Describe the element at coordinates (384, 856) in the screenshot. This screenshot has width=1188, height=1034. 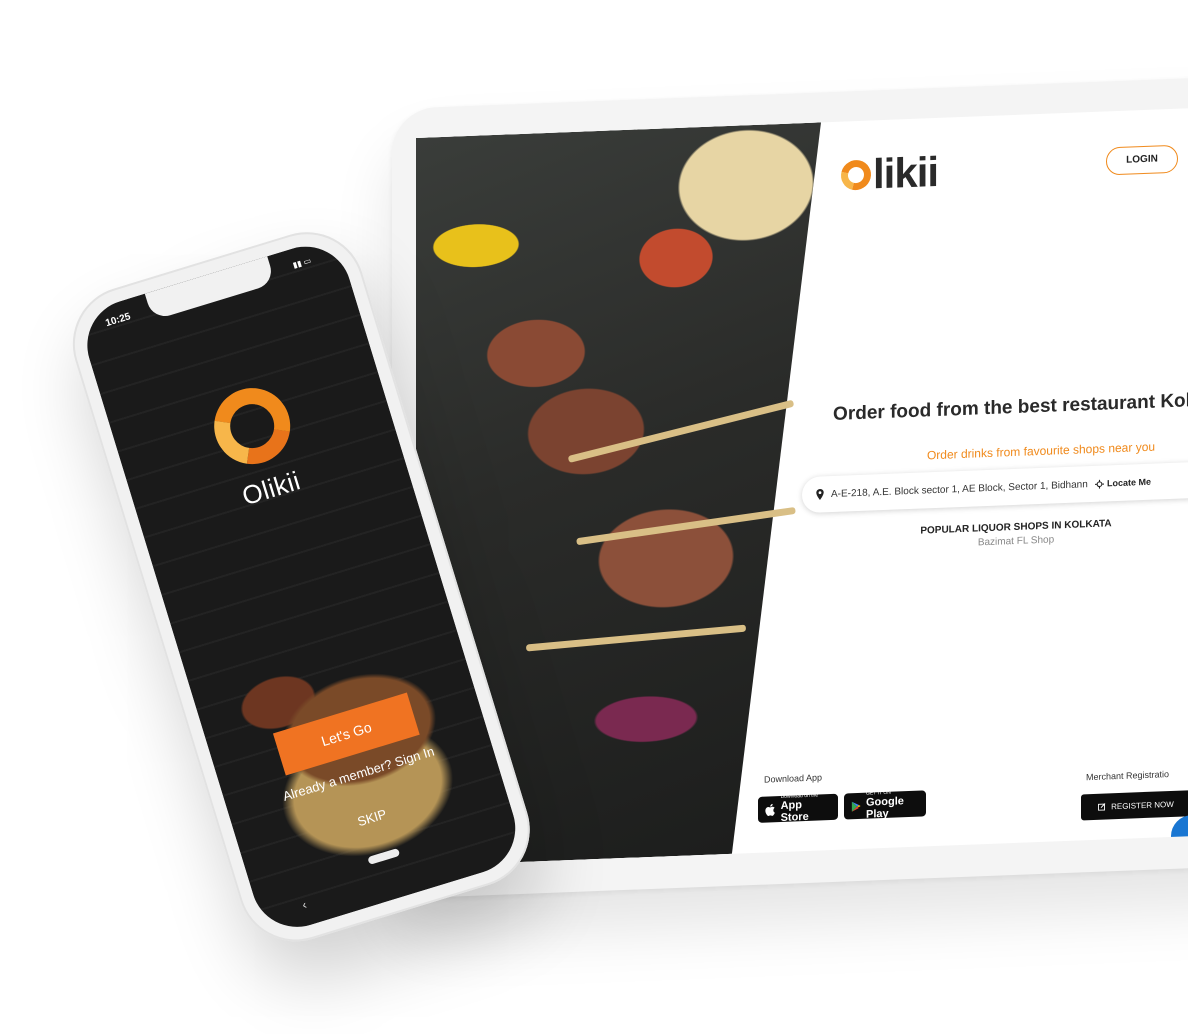
I see `home-indicator` at that location.